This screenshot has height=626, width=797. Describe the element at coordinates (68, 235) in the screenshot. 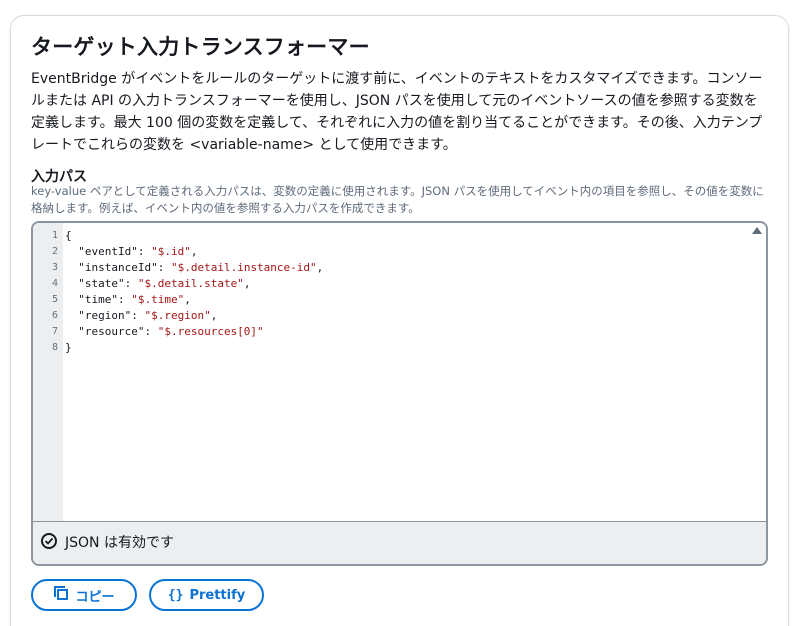

I see `code-line: {` at that location.